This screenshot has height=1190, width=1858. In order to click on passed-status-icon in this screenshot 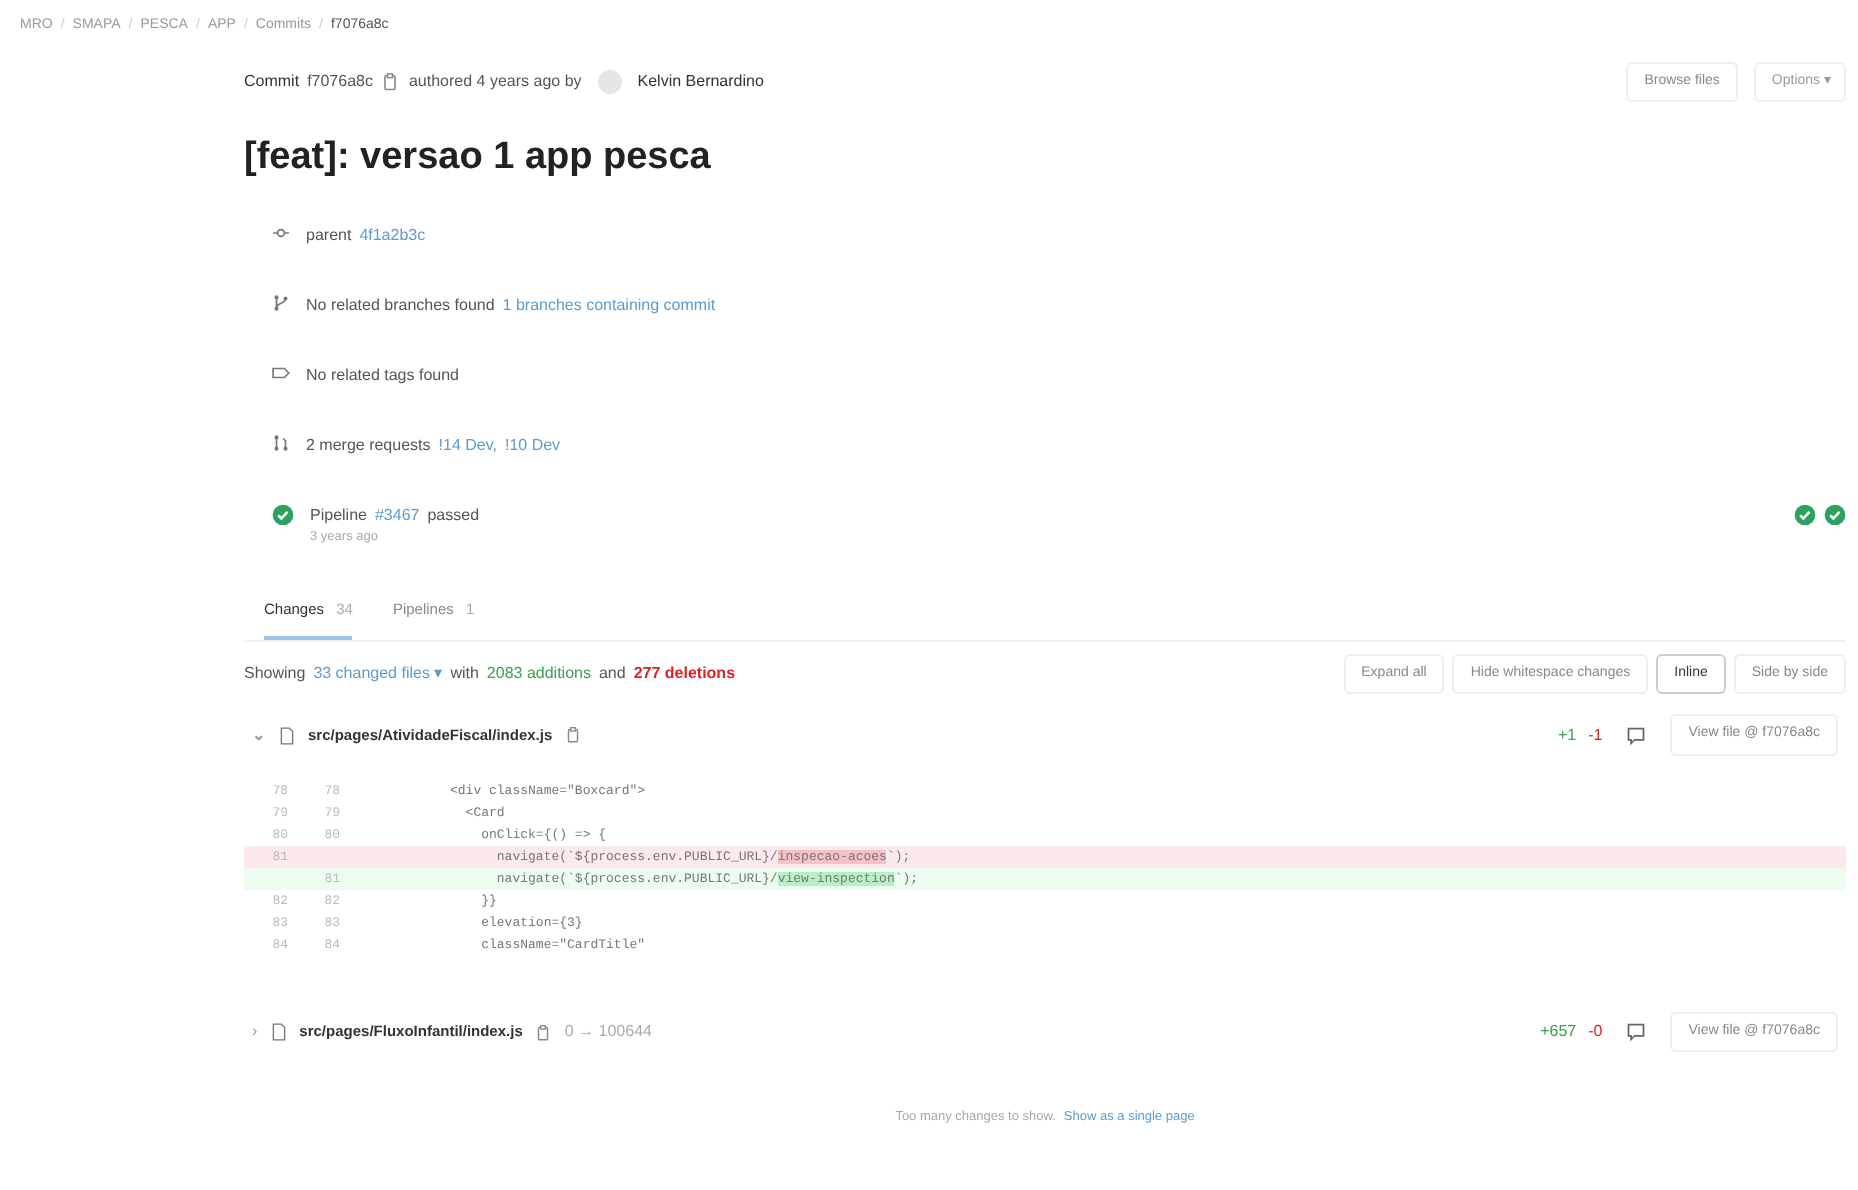, I will do `click(283, 514)`.